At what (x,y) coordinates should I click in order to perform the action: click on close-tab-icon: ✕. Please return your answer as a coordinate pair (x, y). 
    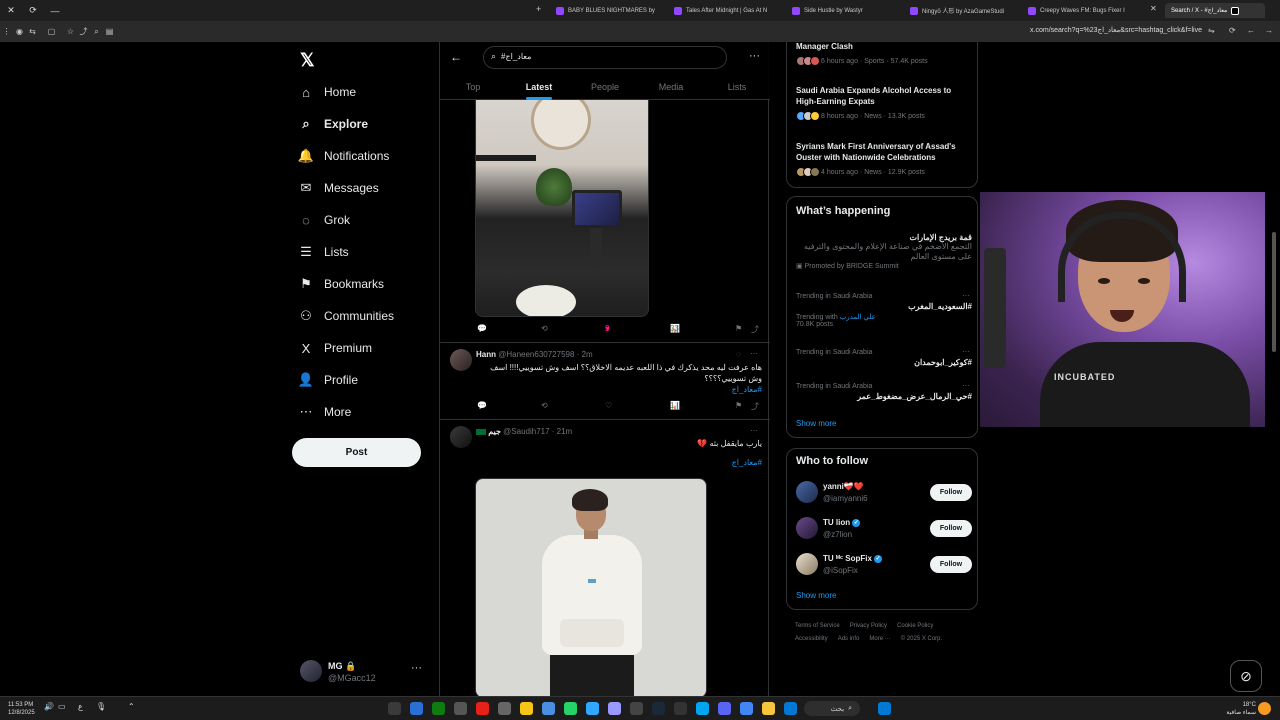
    Looking at the image, I should click on (1153, 8).